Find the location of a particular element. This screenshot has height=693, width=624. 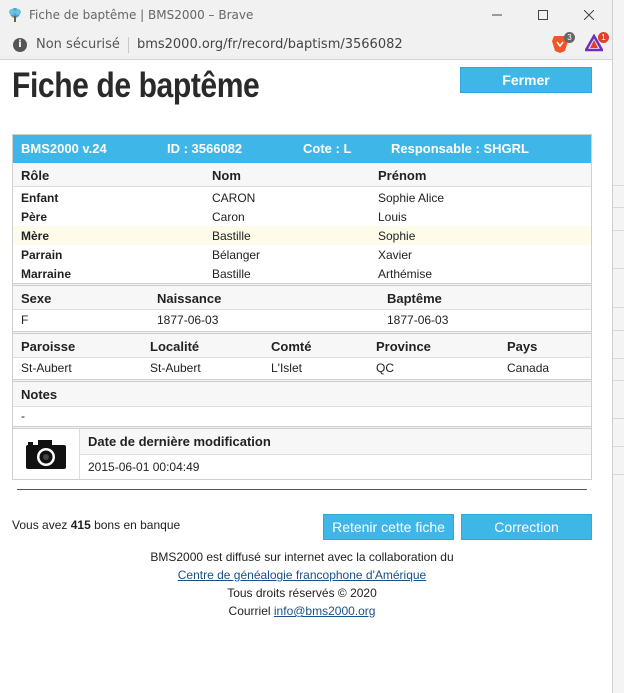

localite-value: St-Aubert is located at coordinates (175, 368).